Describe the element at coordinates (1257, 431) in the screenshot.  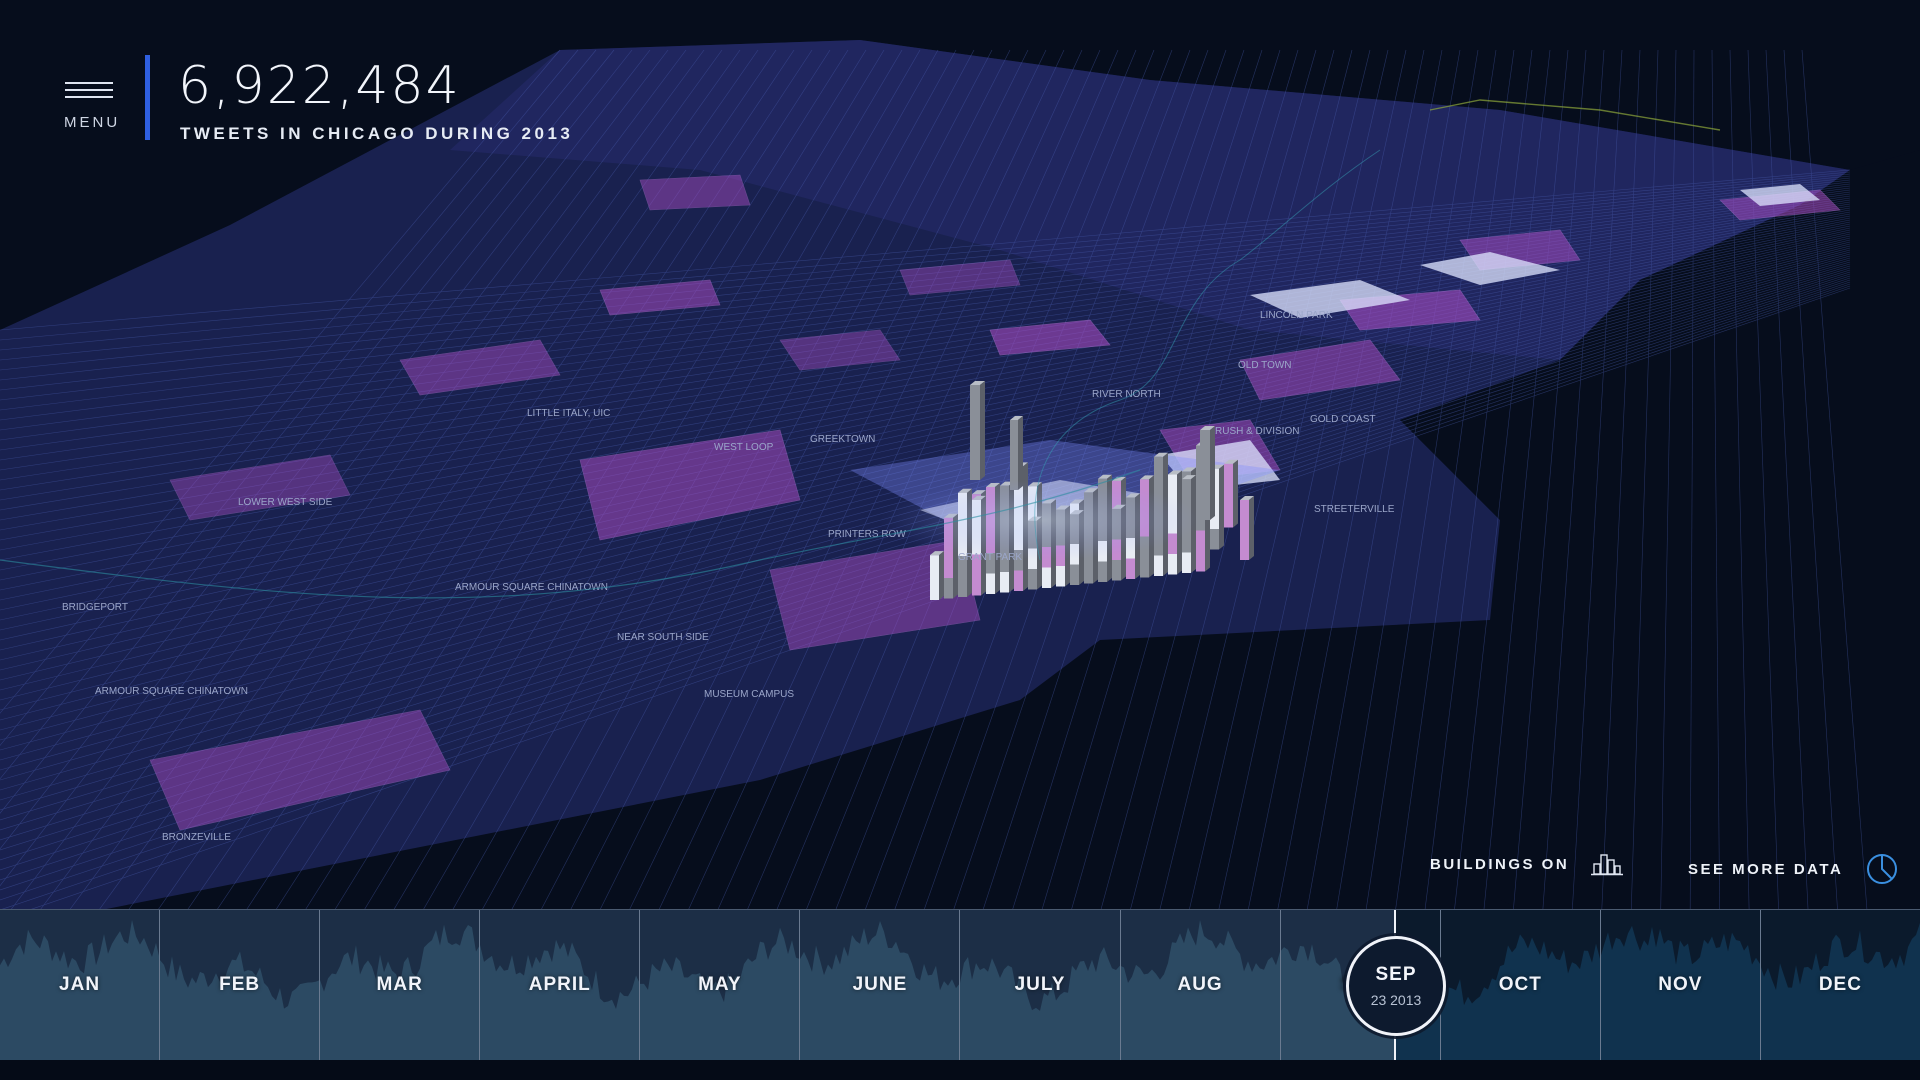
I see `map-label: RUSH & DIVISION` at that location.